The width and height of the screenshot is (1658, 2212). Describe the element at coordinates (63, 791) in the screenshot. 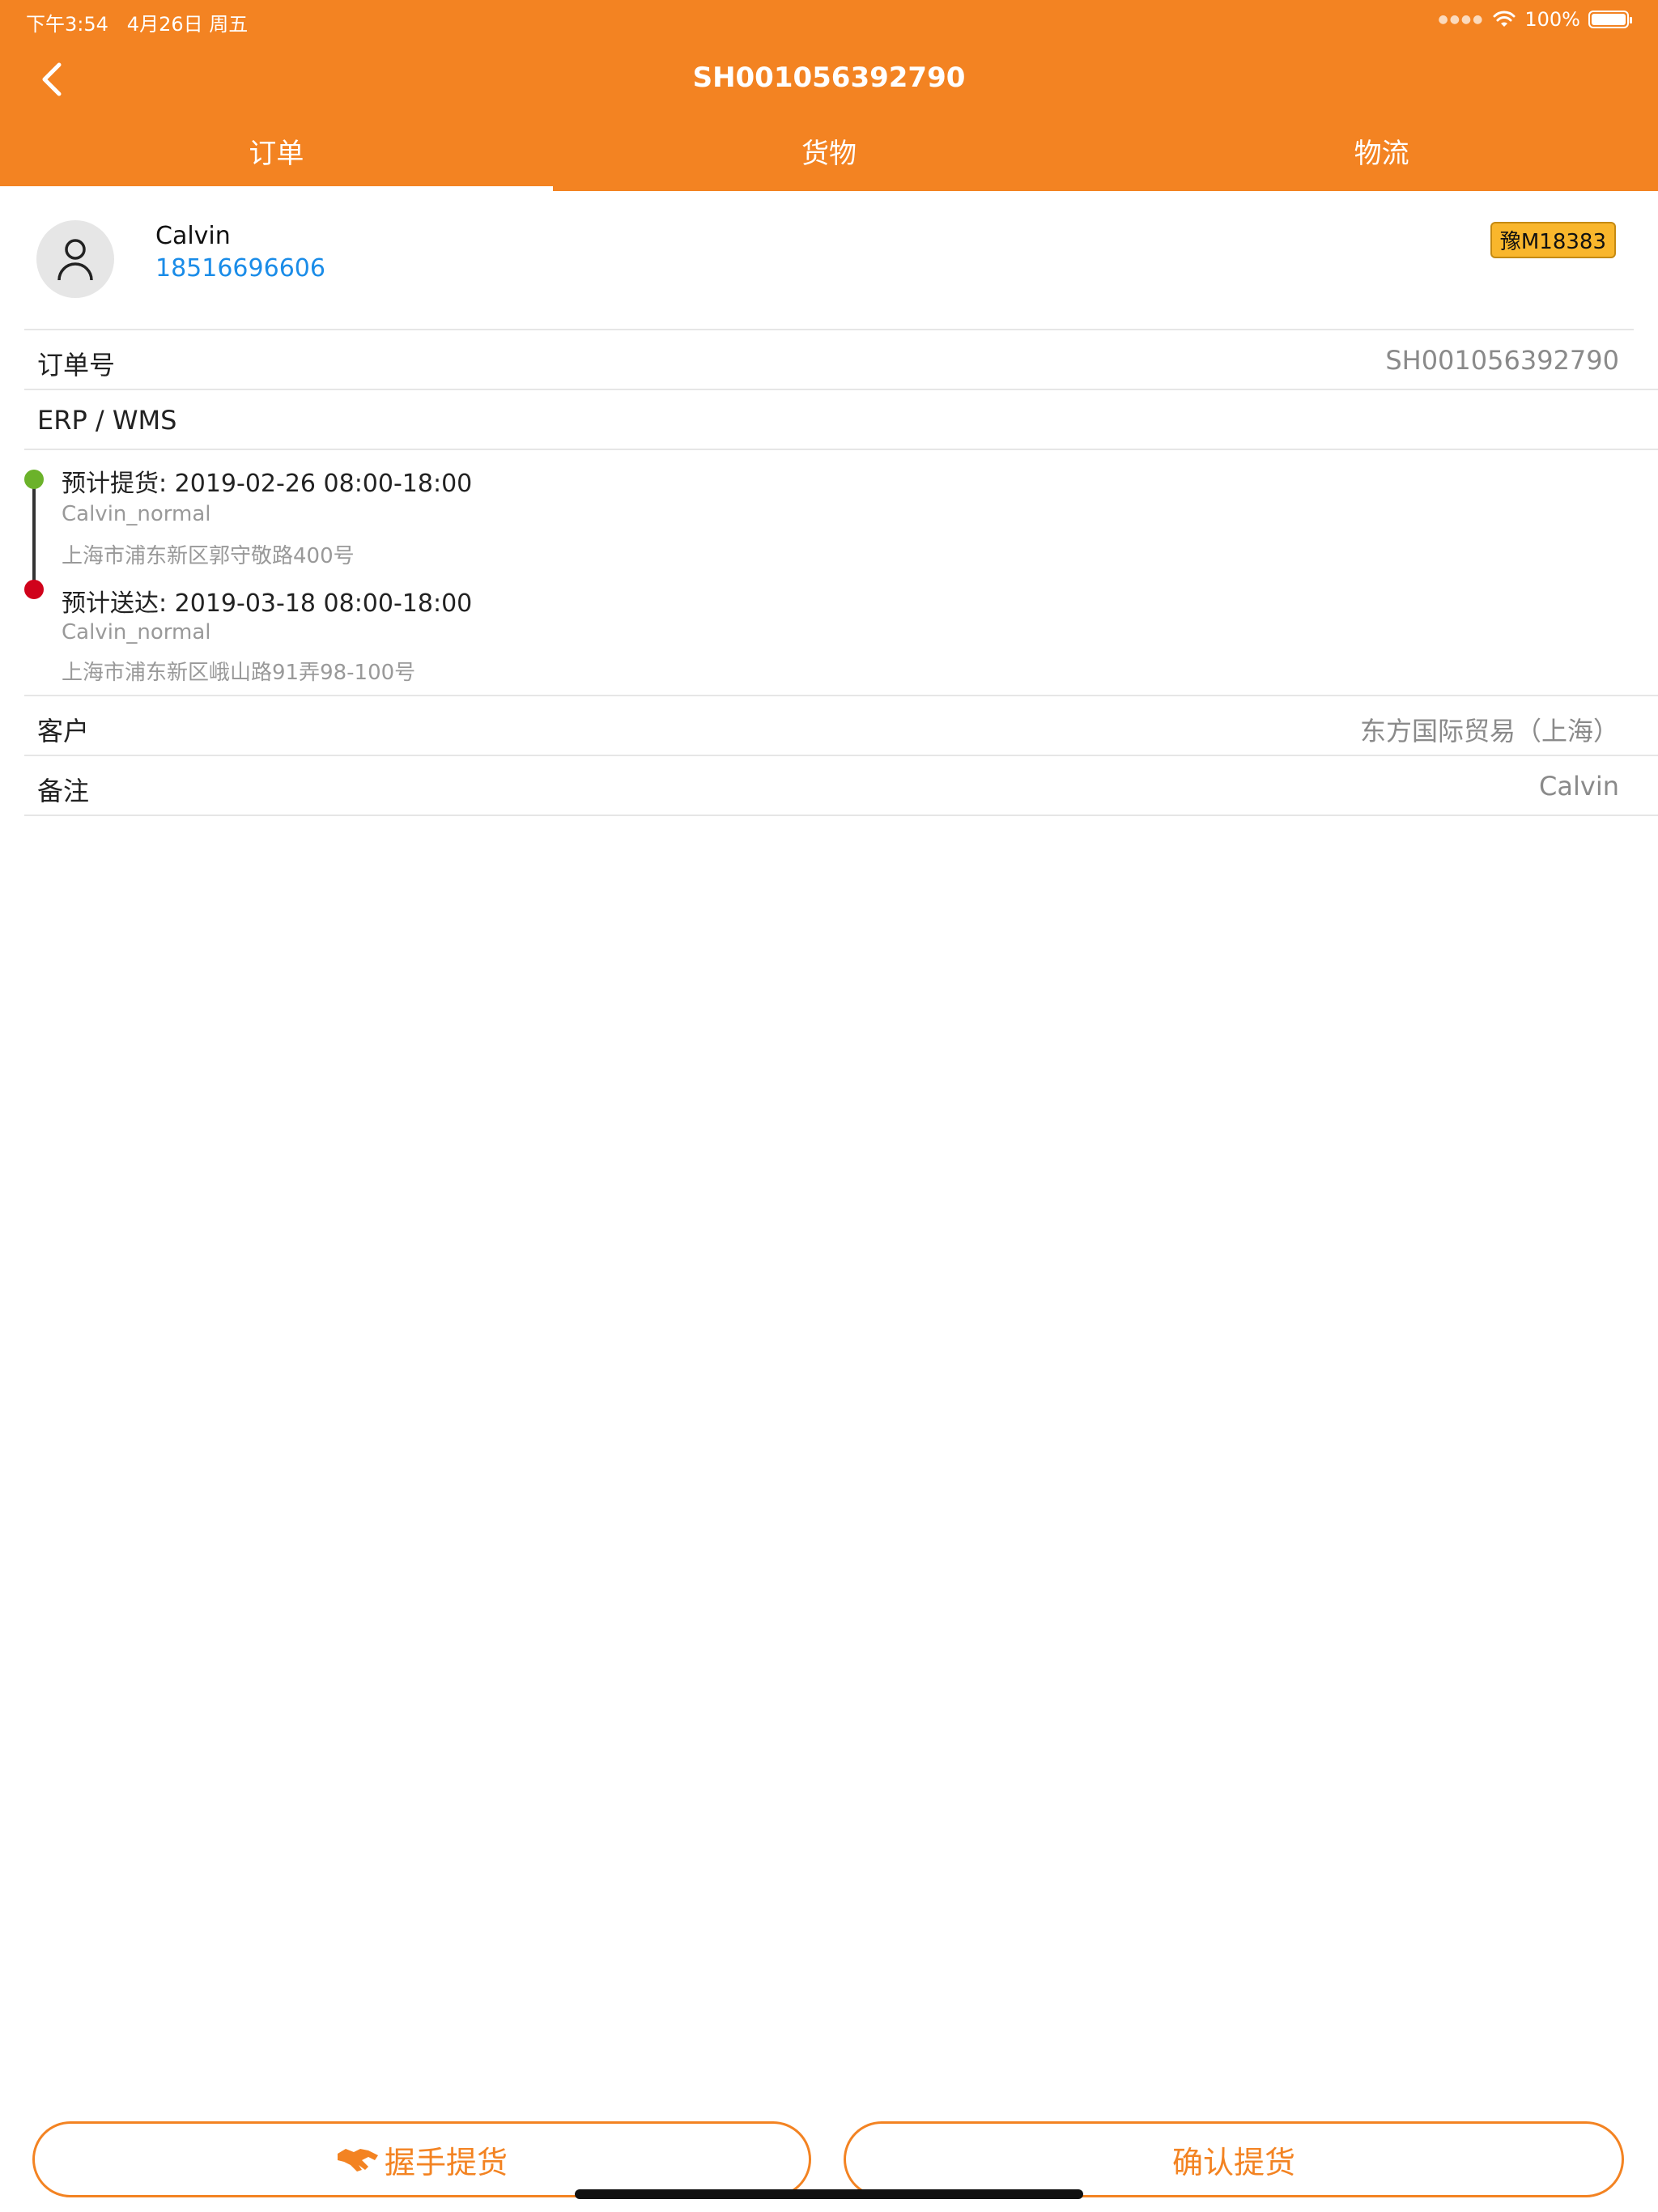

I see `remark-label: 备注` at that location.